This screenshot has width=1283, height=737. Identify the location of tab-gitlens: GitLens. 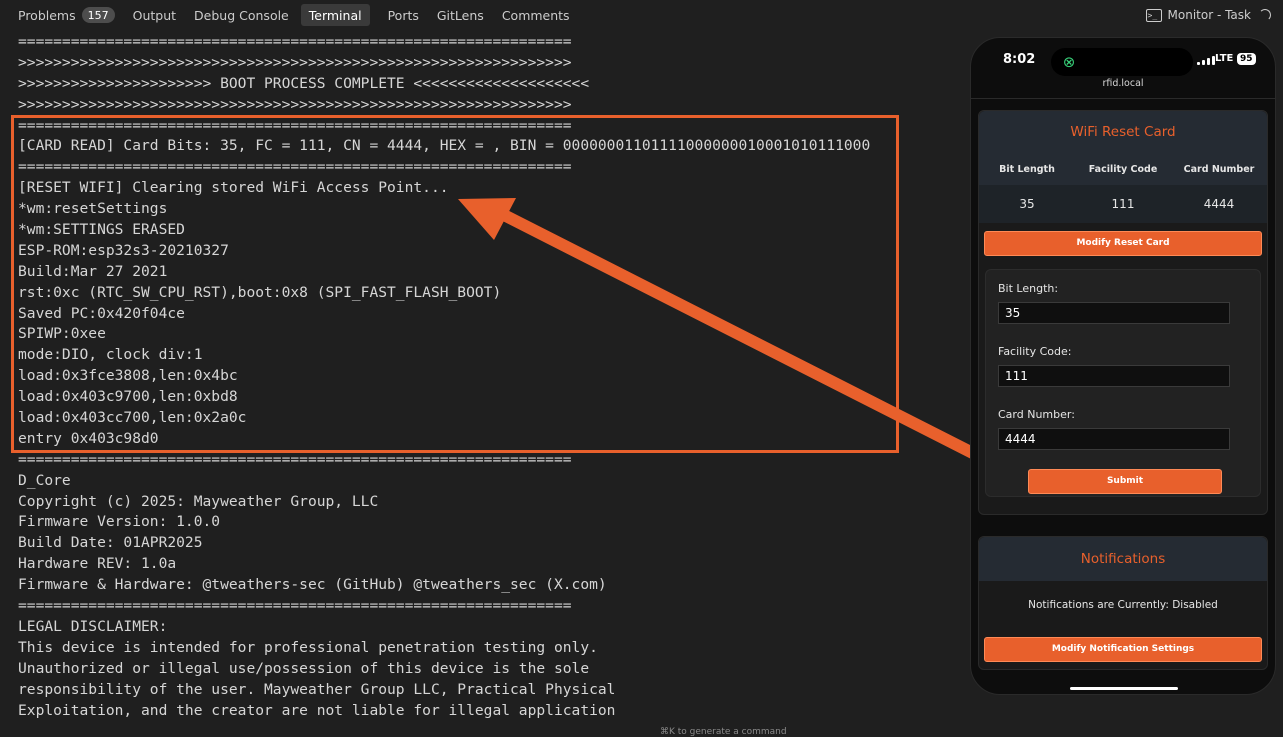
(460, 15).